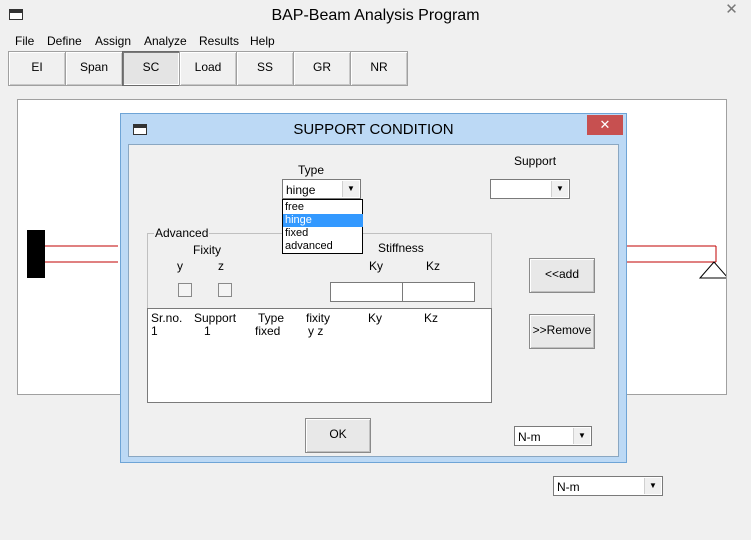  What do you see at coordinates (154, 331) in the screenshot?
I see `cell-srno: 1` at bounding box center [154, 331].